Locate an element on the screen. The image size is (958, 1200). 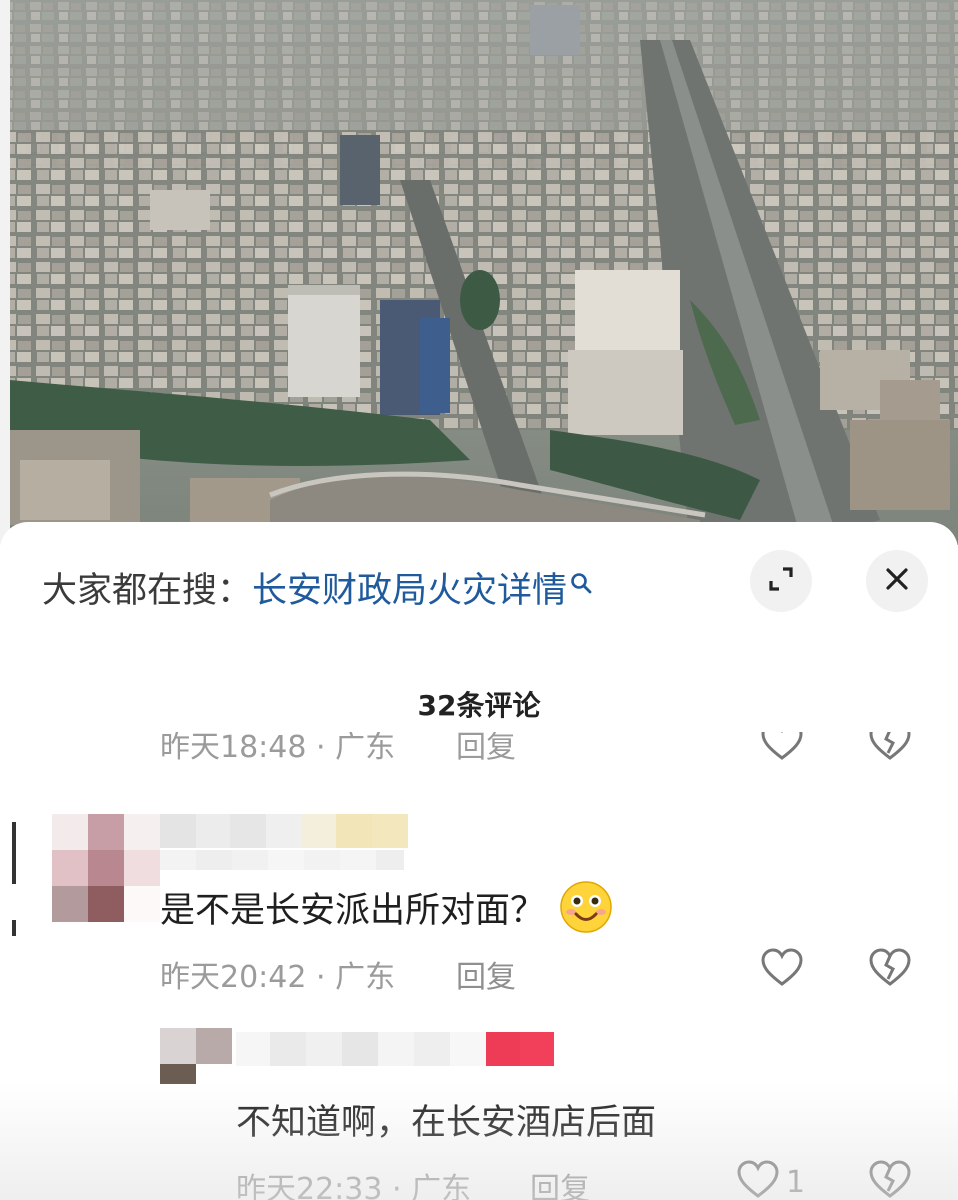
comment-count-title: 32条评论 is located at coordinates (479, 705).